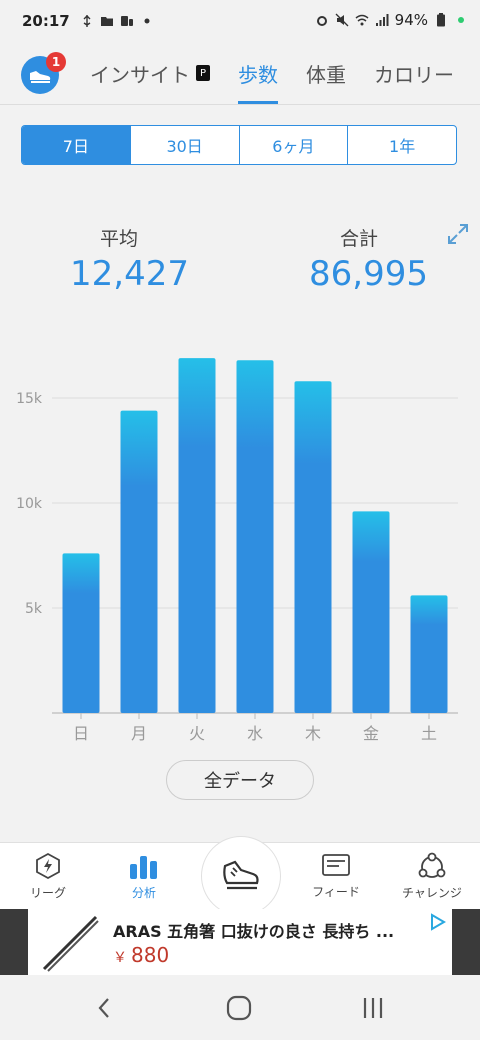  What do you see at coordinates (240, 780) in the screenshot?
I see `all-data-button: 全データ` at bounding box center [240, 780].